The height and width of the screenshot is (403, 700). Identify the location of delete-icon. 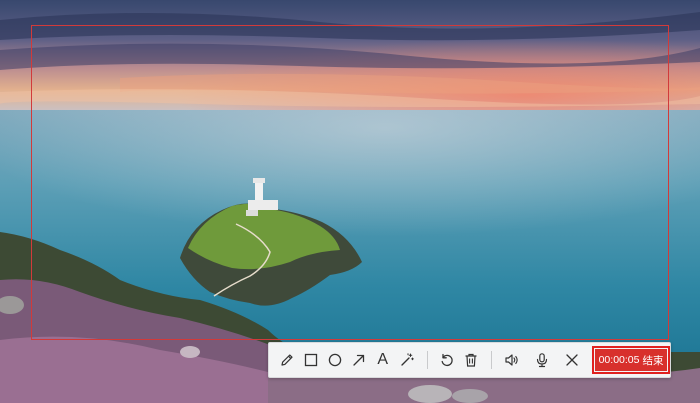
(471, 360).